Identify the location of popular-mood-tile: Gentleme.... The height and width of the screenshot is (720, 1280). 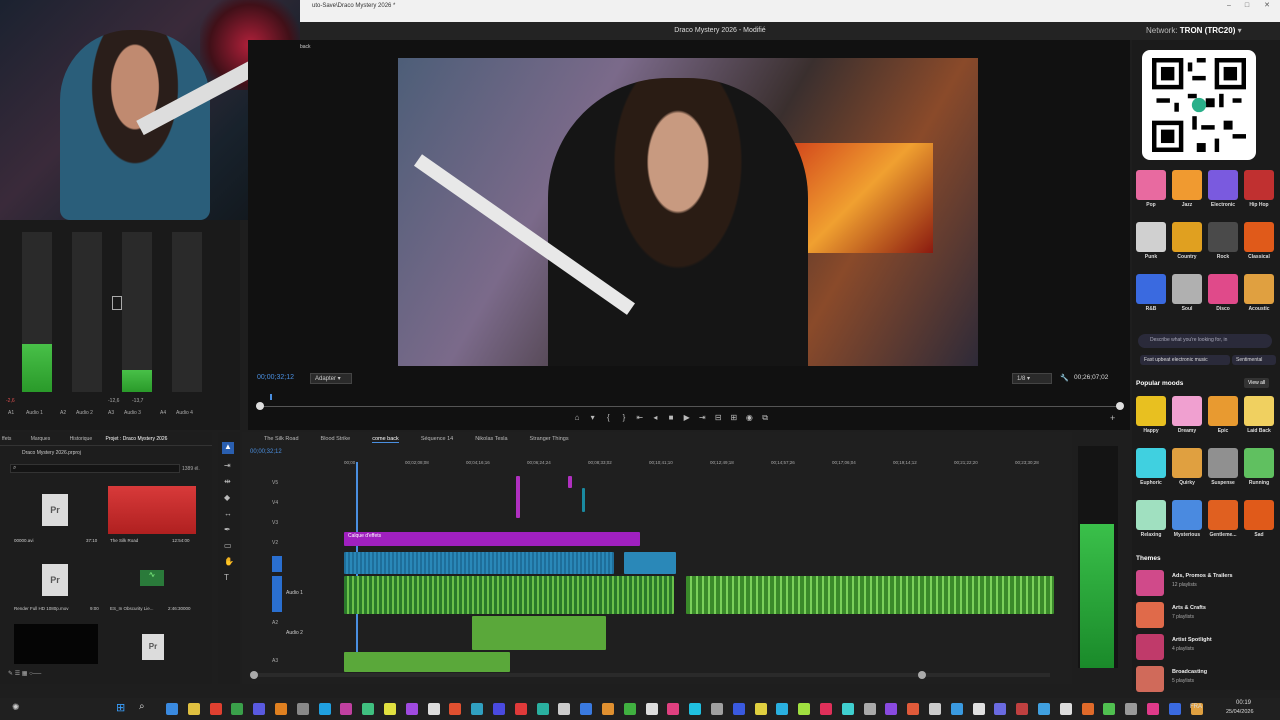
(1223, 519).